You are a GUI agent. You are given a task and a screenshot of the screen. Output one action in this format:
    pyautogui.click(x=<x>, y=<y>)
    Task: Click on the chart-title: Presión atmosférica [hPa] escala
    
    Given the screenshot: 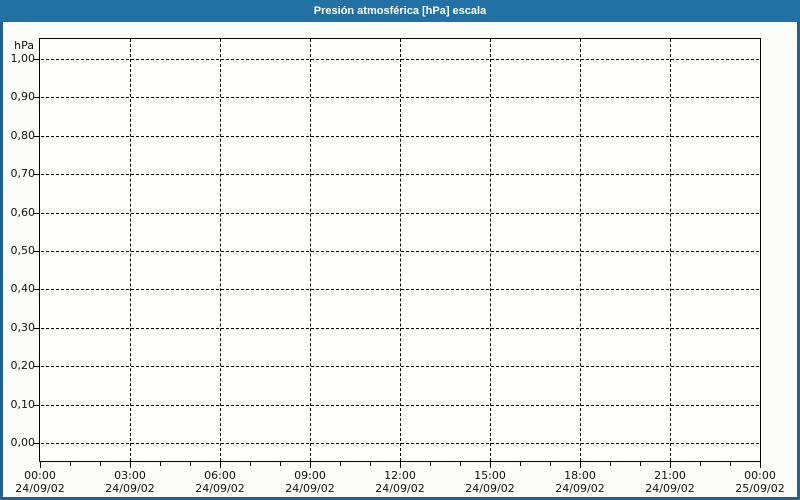 What is the action you would take?
    pyautogui.click(x=400, y=11)
    